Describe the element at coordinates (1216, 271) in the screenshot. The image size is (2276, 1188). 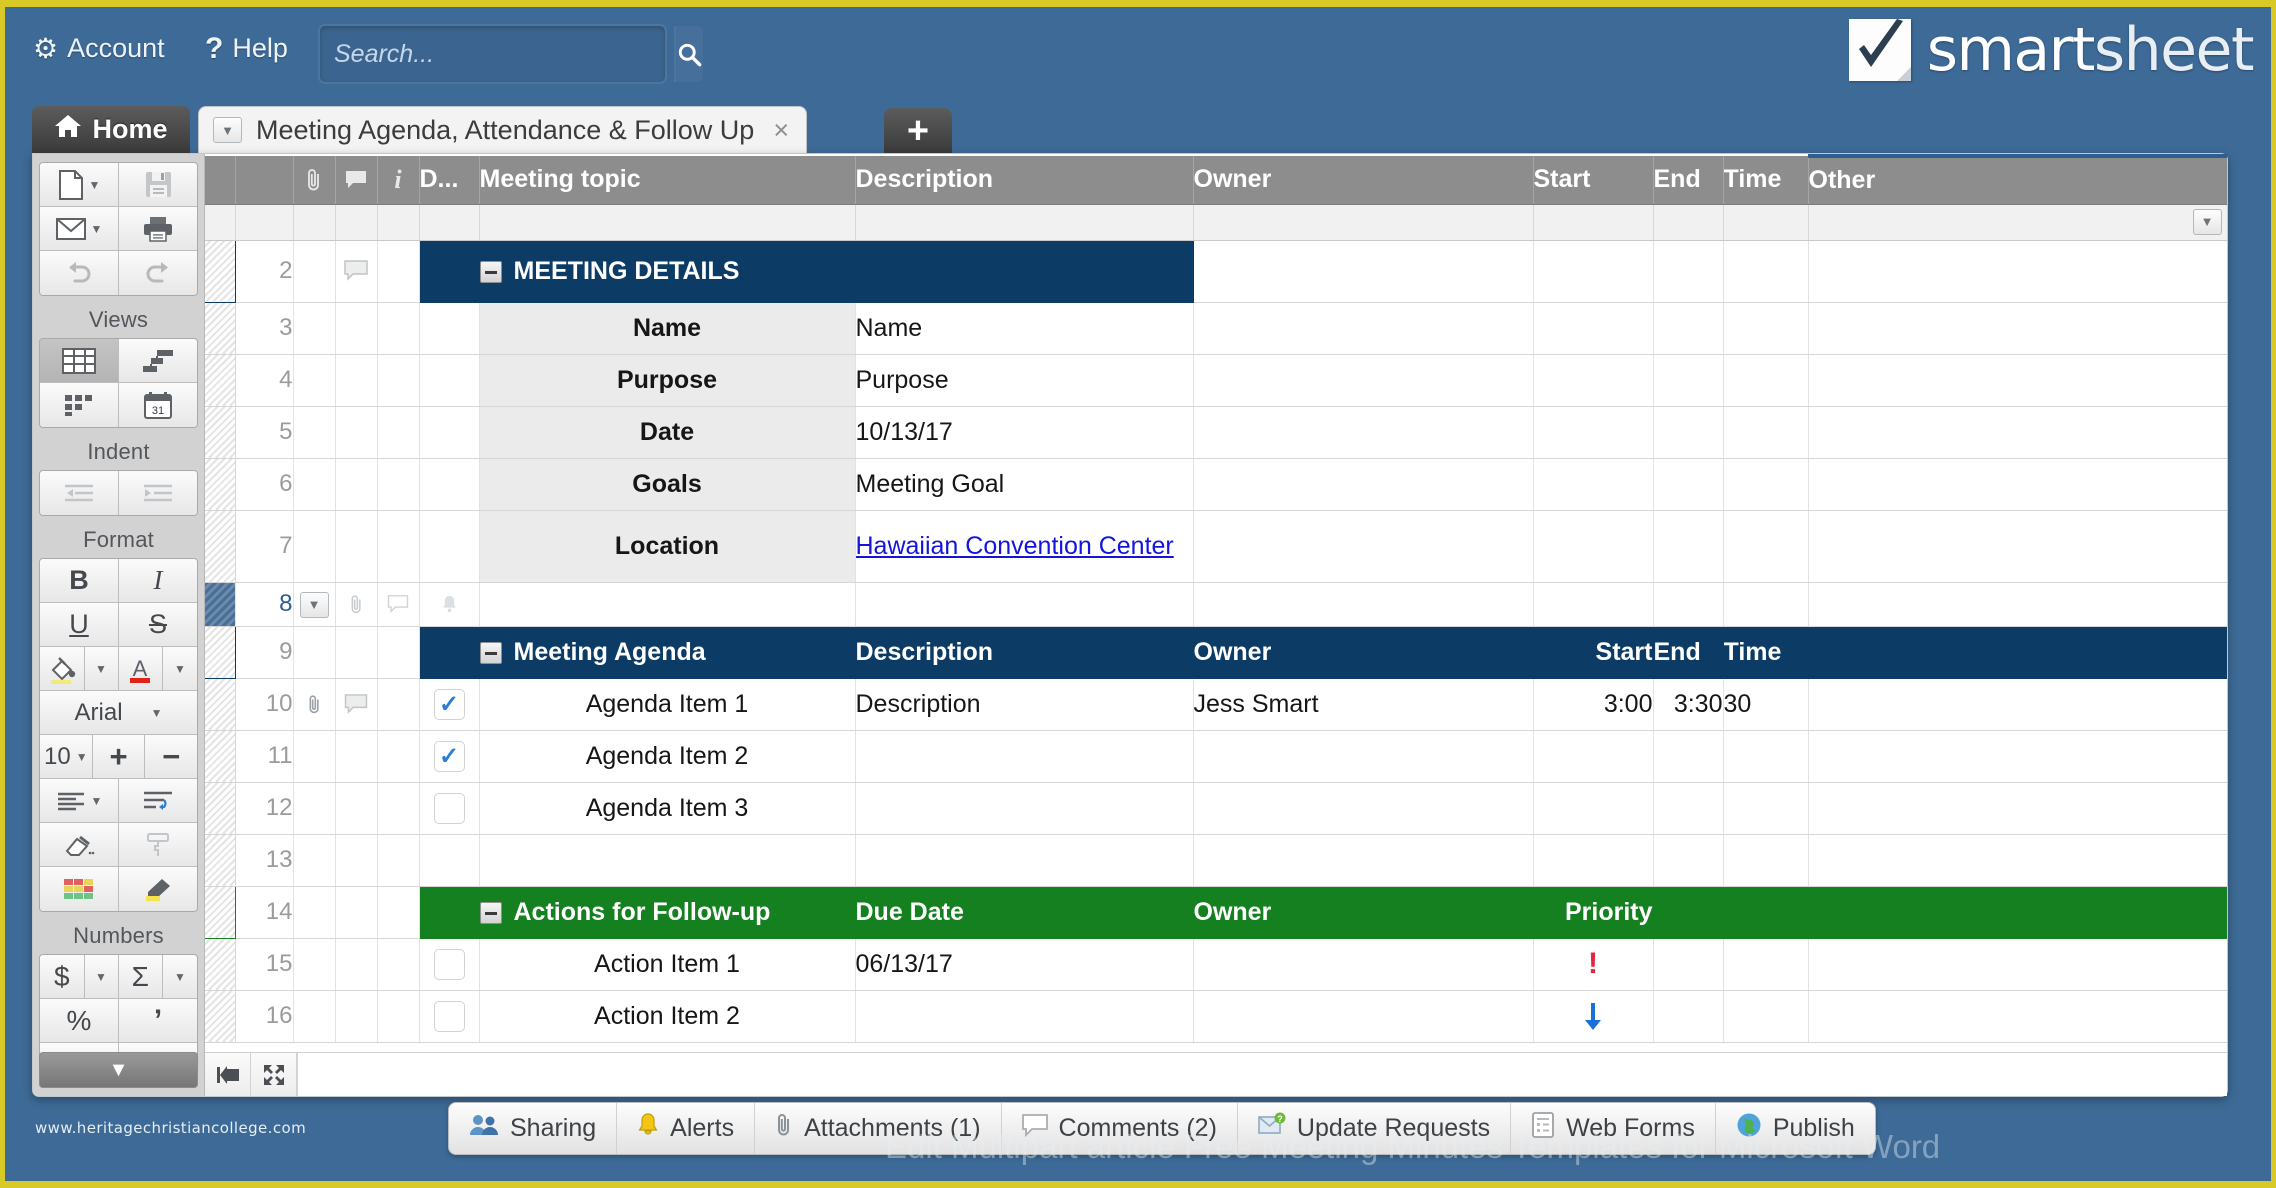
I see `table-row: 2 MEETING DETAILS` at that location.